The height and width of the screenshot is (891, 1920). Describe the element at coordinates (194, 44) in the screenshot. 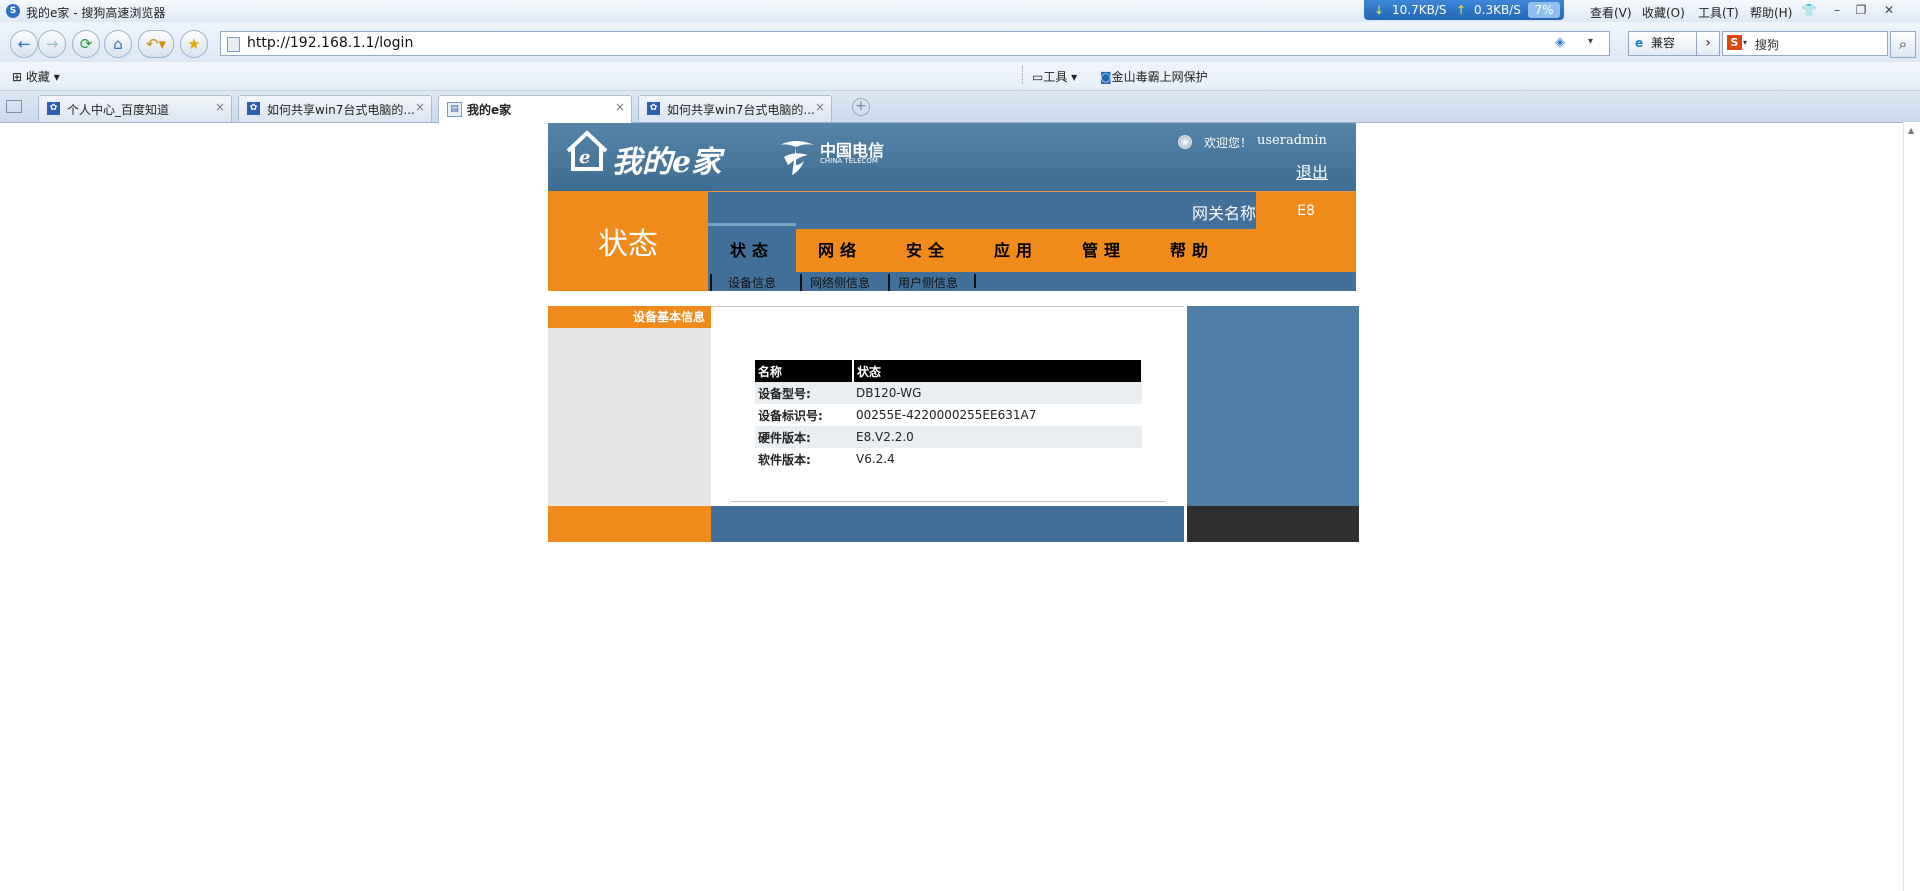

I see `favorite-star-button: ★` at that location.